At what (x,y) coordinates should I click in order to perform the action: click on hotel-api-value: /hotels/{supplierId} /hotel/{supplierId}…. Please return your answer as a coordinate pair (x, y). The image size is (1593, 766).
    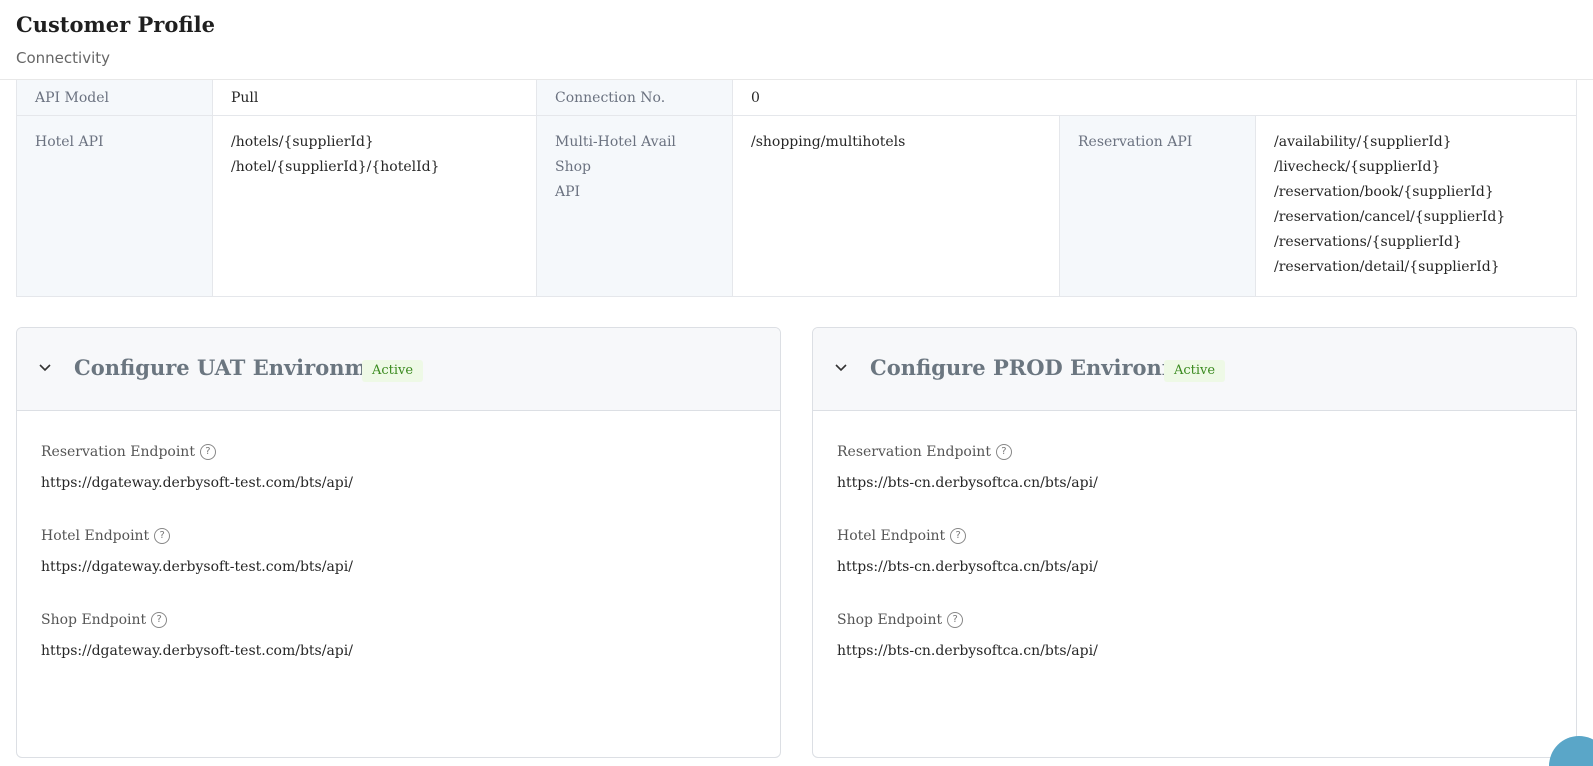
    Looking at the image, I should click on (375, 206).